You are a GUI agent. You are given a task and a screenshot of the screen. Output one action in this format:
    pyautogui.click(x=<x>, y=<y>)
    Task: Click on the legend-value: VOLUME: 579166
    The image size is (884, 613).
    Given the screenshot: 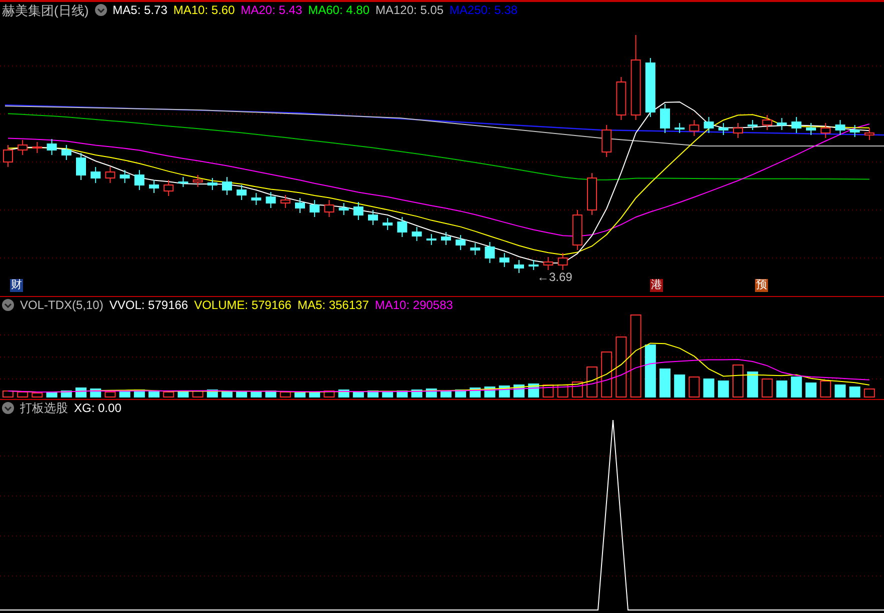 What is the action you would take?
    pyautogui.click(x=243, y=305)
    